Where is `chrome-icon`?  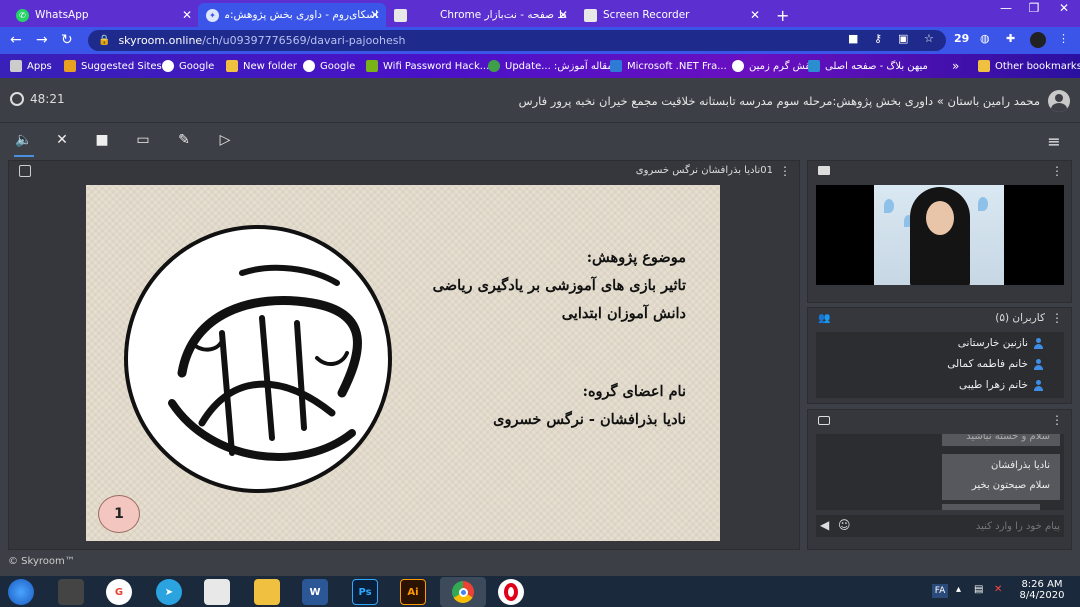 chrome-icon is located at coordinates (463, 592).